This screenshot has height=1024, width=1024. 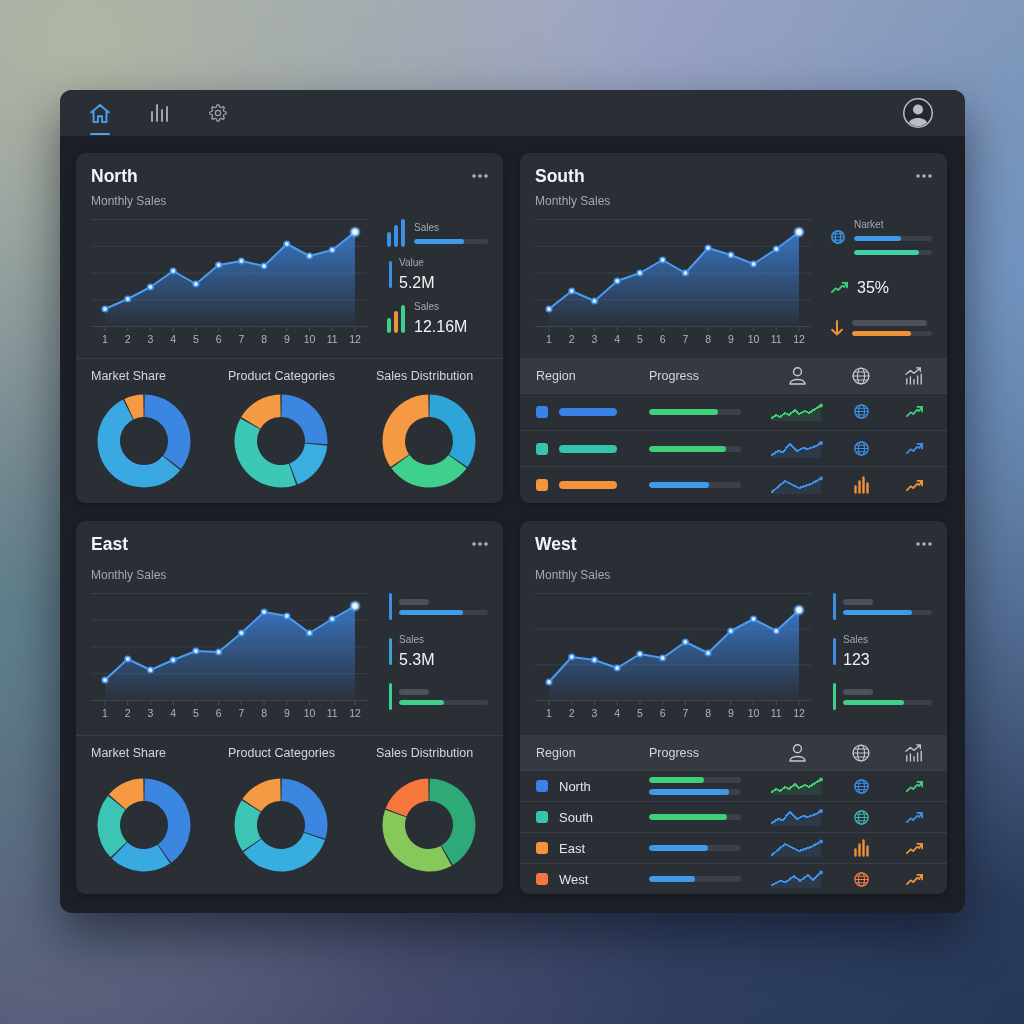 What do you see at coordinates (417, 282) in the screenshot?
I see `stat-value: 5.2M` at bounding box center [417, 282].